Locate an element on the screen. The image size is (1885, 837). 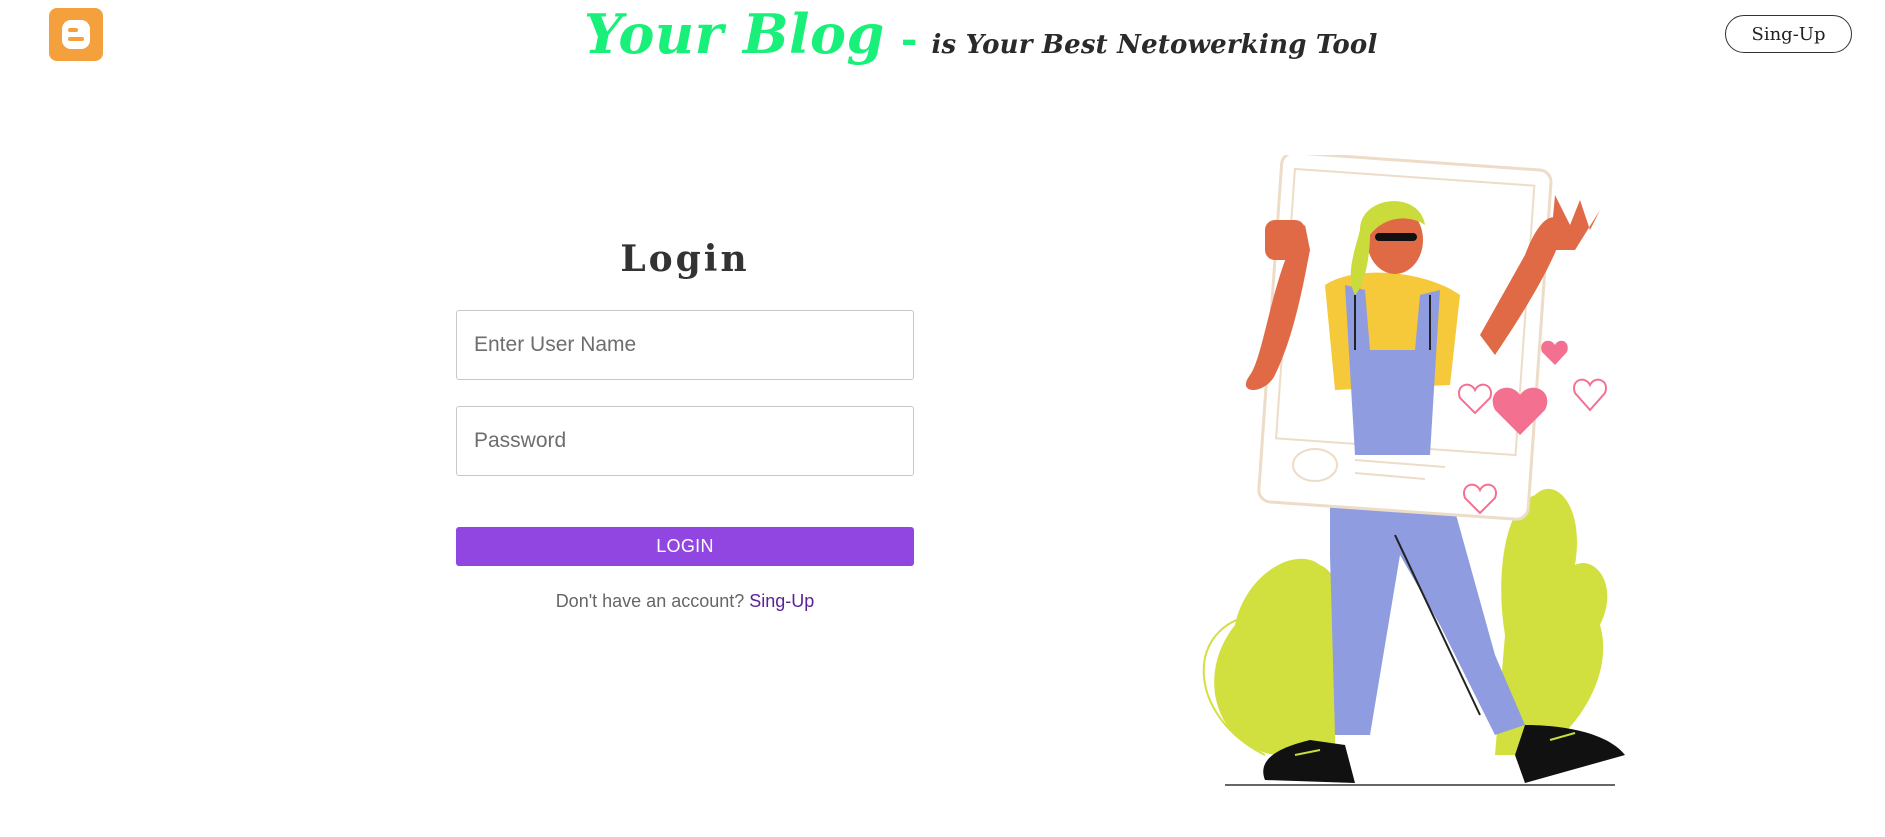
tagline: is Your Best Netowerking Tool is located at coordinates (1154, 45).